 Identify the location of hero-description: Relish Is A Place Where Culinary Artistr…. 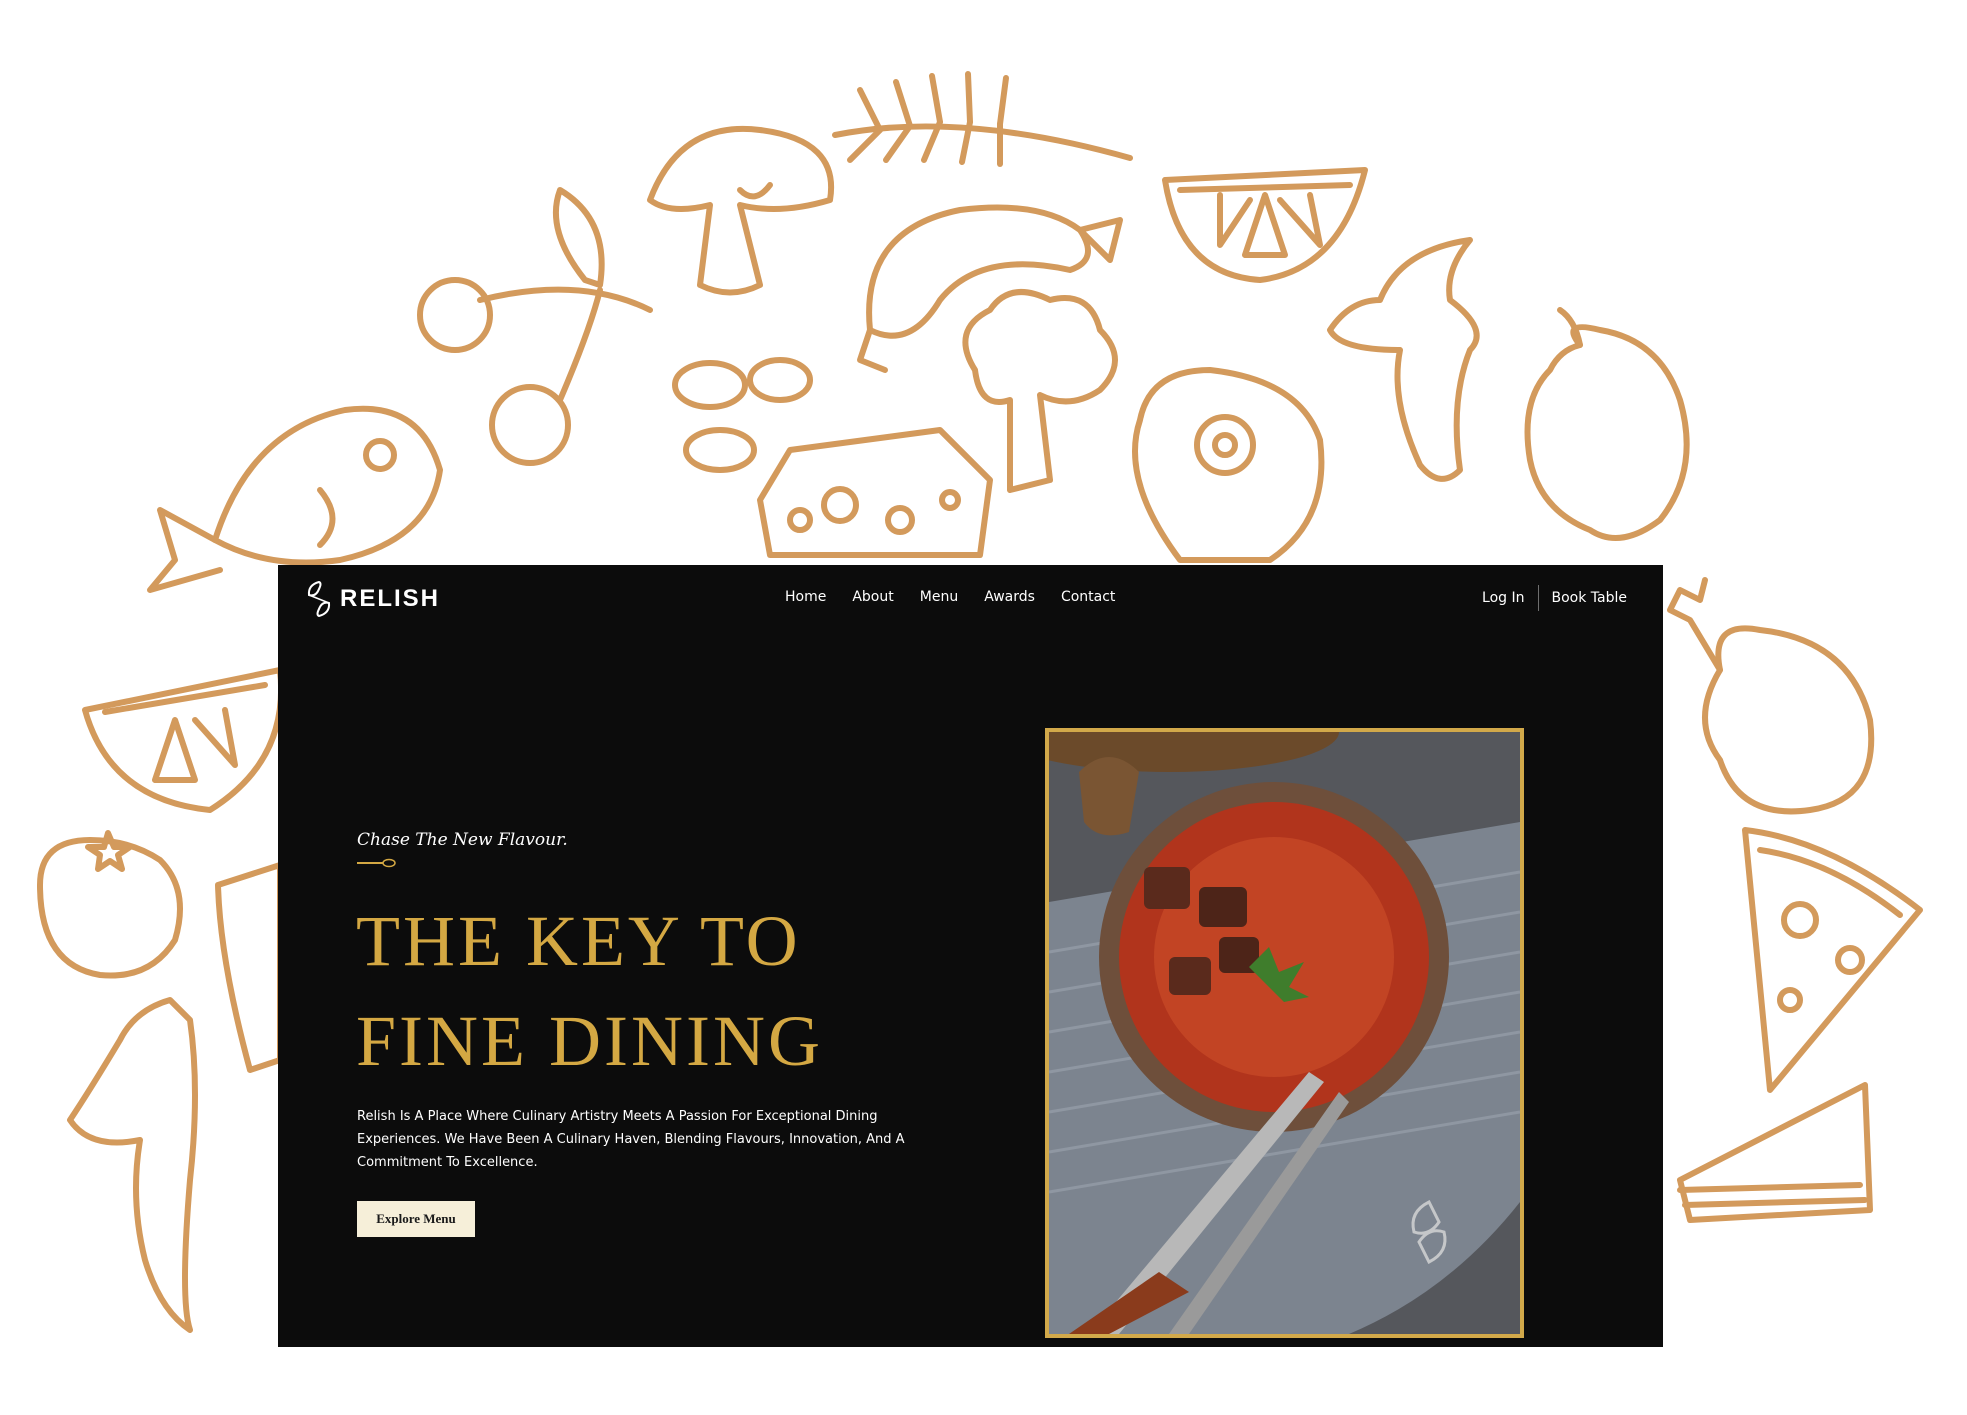
(631, 1139).